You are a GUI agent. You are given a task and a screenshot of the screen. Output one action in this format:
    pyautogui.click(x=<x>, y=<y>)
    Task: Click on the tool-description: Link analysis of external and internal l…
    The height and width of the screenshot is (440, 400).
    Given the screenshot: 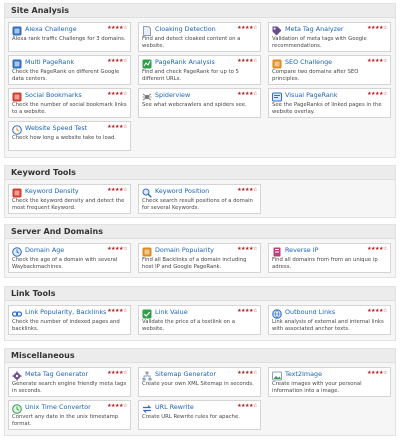 What is the action you would take?
    pyautogui.click(x=328, y=325)
    